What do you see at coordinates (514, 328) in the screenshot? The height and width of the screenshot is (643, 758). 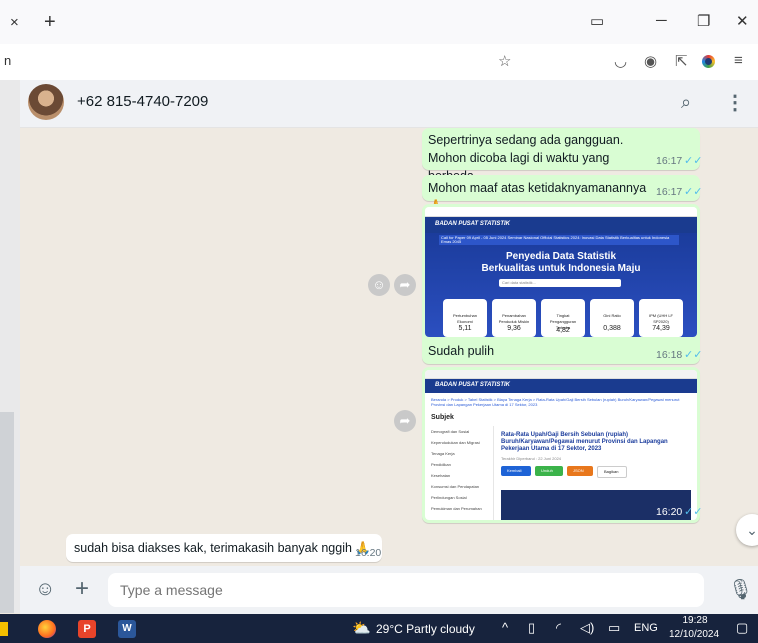 I see `stat-value: 9,36` at bounding box center [514, 328].